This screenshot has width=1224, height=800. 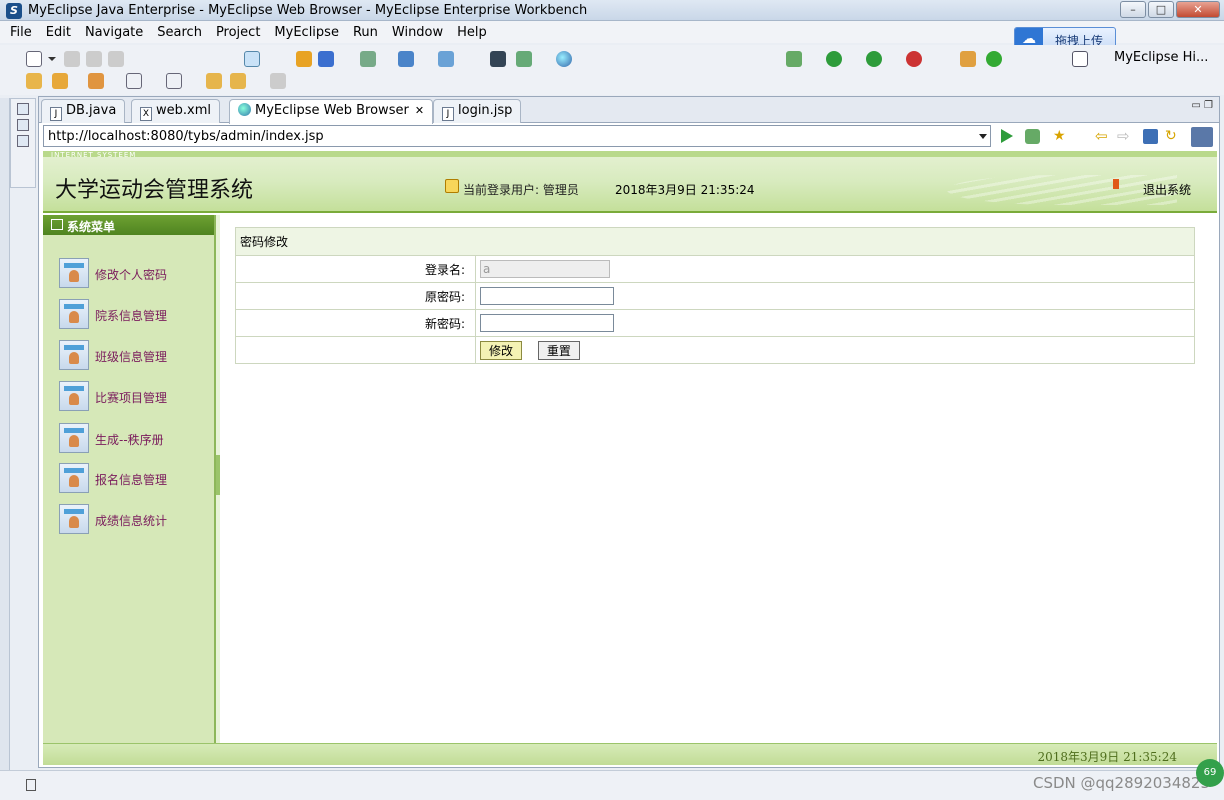 What do you see at coordinates (504, 136) in the screenshot?
I see `url-input` at bounding box center [504, 136].